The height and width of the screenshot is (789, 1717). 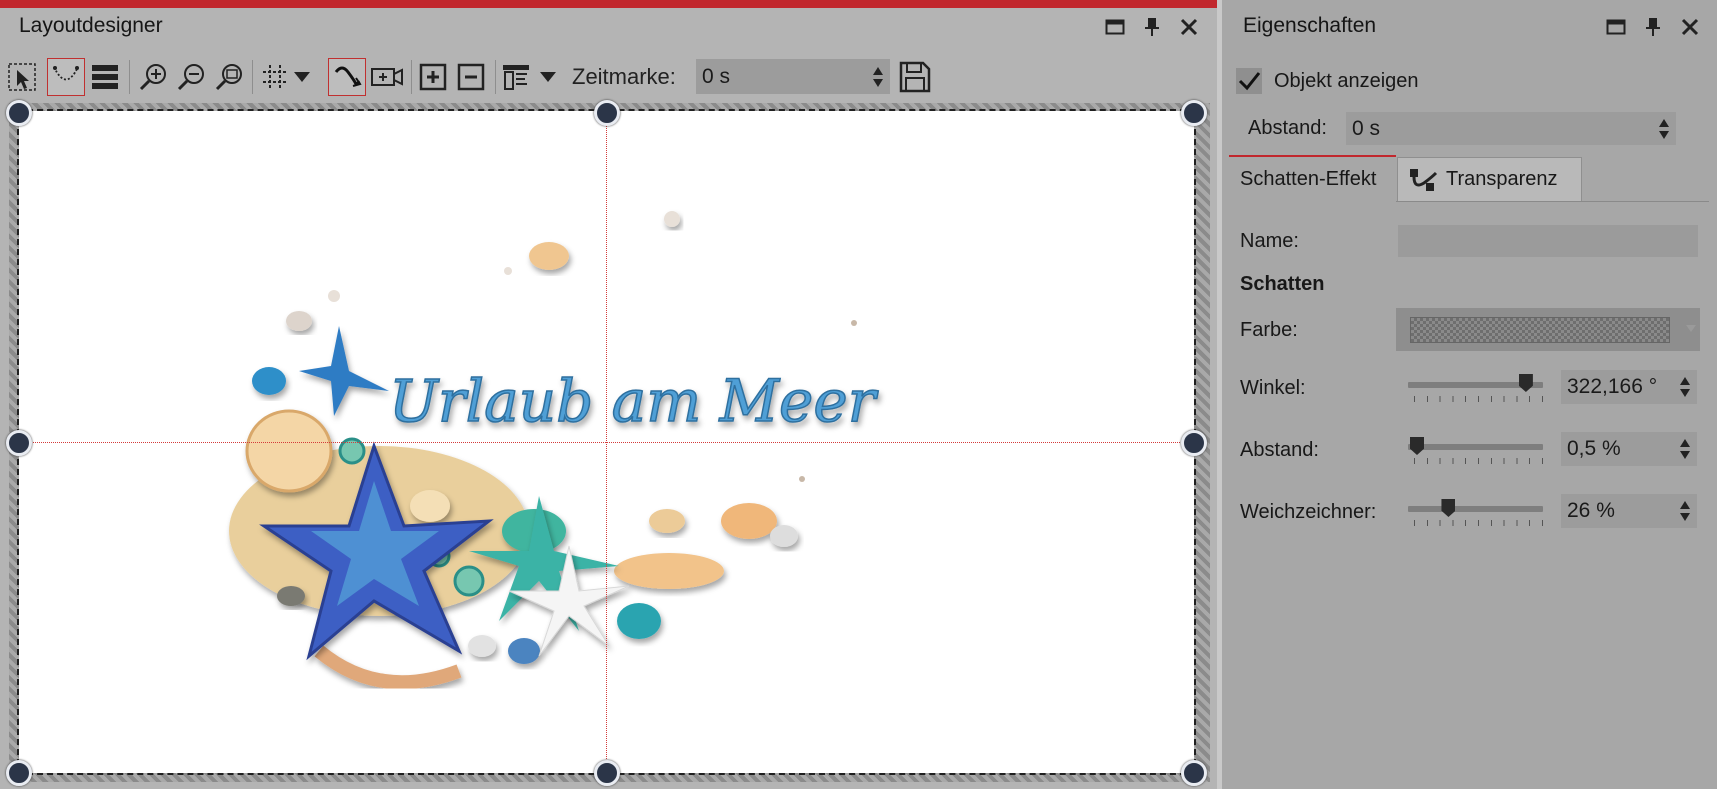 I want to click on color-picker, so click(x=1548, y=329).